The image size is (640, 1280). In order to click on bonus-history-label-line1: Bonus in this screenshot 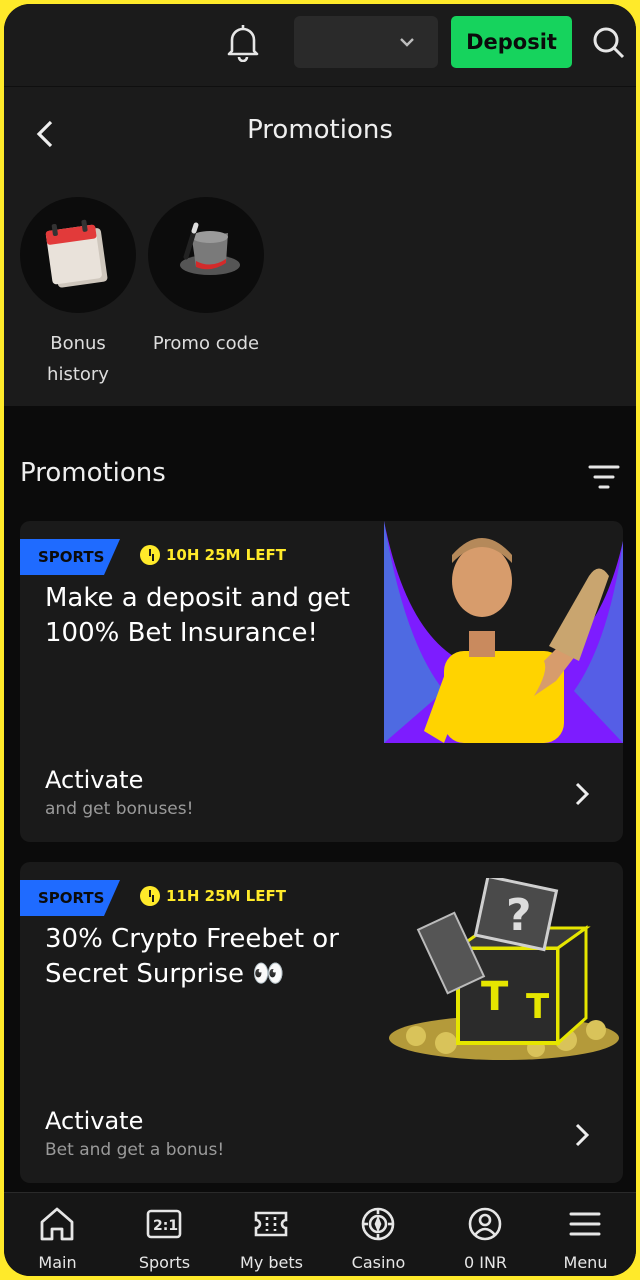, I will do `click(78, 343)`.